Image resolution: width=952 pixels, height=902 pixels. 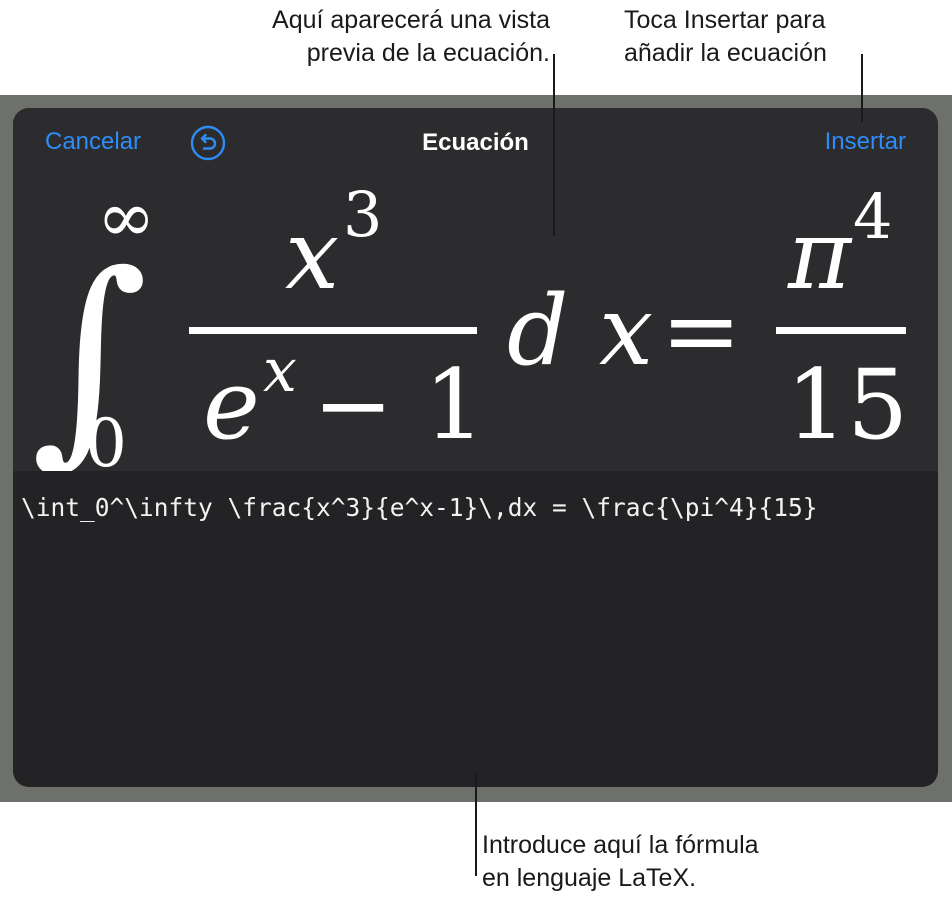 What do you see at coordinates (841, 330) in the screenshot?
I see `rhs-fraction-bar` at bounding box center [841, 330].